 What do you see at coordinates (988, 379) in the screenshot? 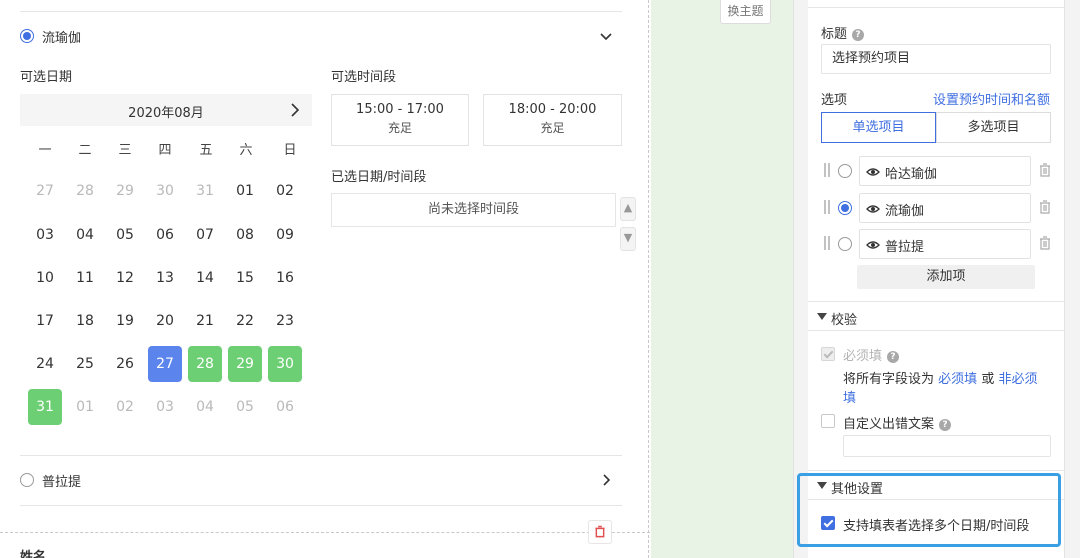
I see `or-text: 或` at bounding box center [988, 379].